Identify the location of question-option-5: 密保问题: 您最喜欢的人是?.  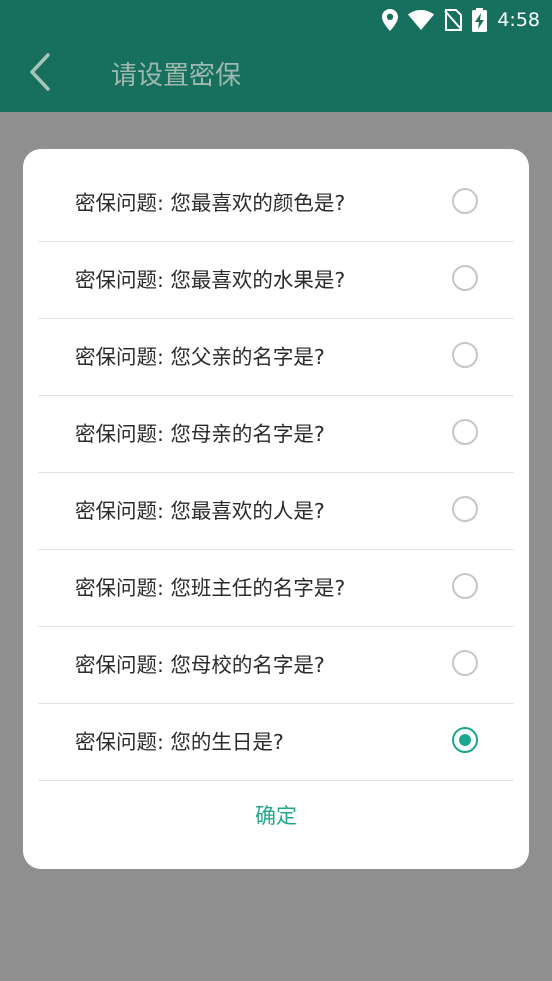
(276, 511).